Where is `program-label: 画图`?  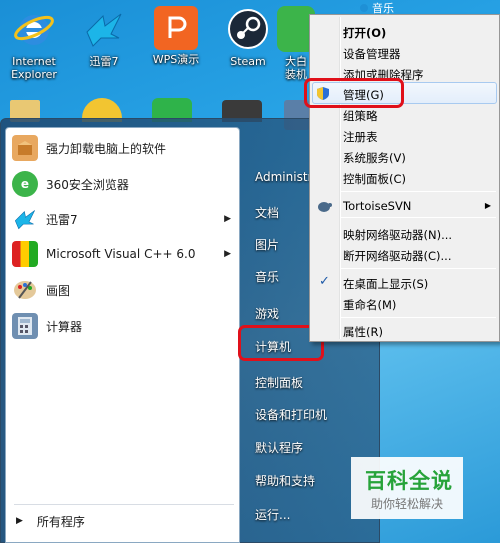
program-label: 画图 is located at coordinates (58, 290).